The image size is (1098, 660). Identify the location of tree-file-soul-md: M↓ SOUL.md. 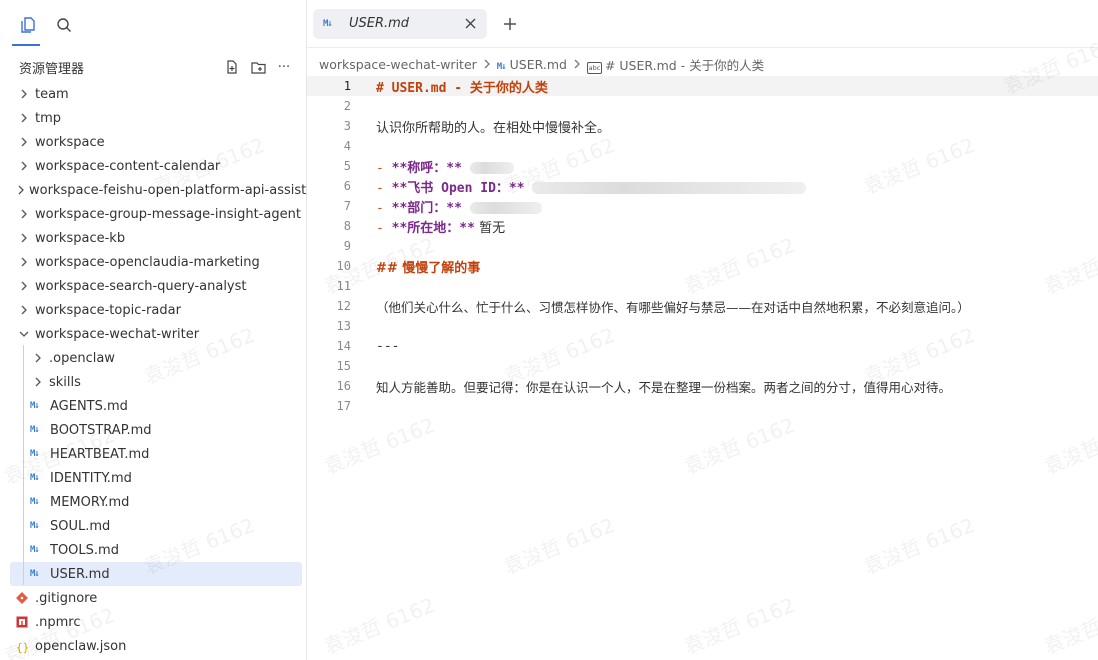
(153, 526).